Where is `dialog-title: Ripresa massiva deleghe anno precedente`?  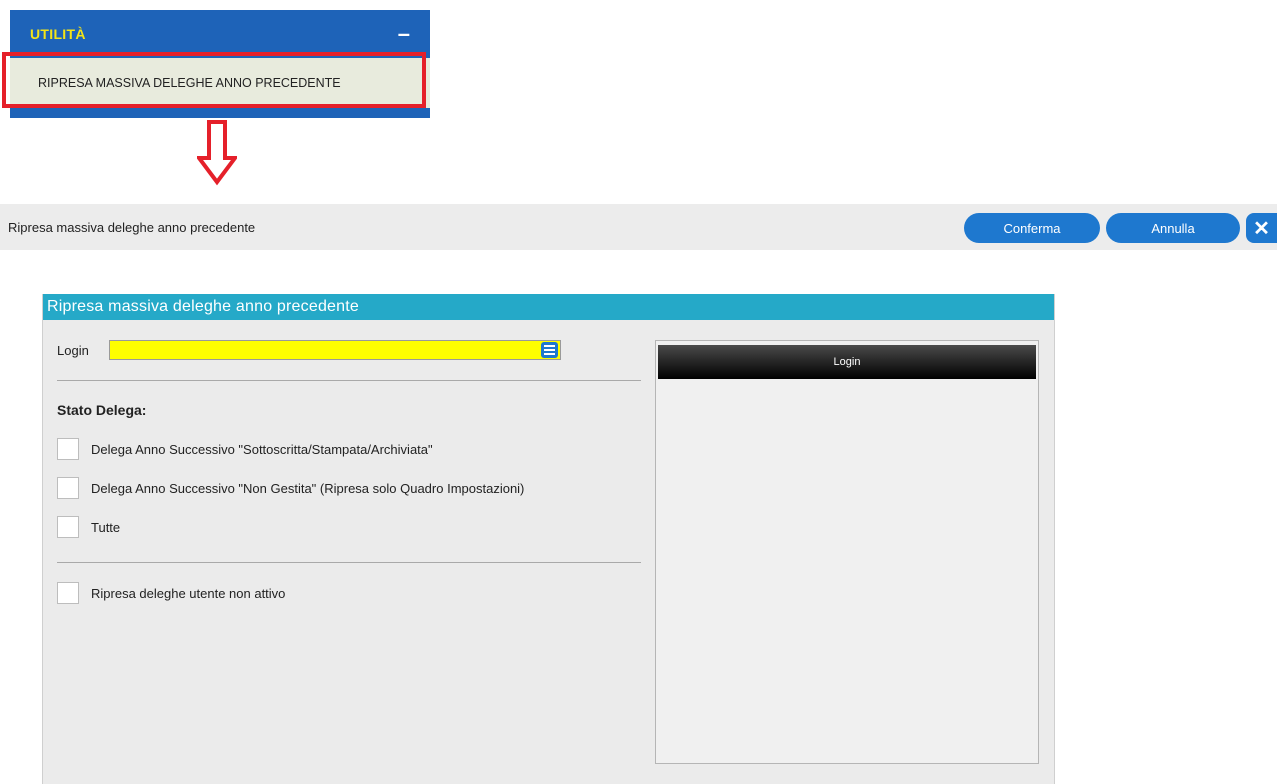 dialog-title: Ripresa massiva deleghe anno precedente is located at coordinates (548, 307).